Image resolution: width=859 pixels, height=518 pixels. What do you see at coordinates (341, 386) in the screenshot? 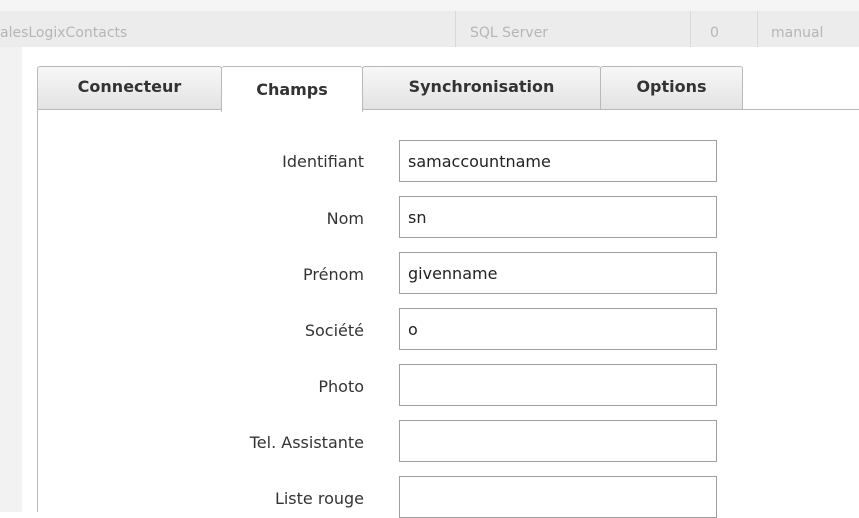
I see `field-label-photo: Photo` at bounding box center [341, 386].